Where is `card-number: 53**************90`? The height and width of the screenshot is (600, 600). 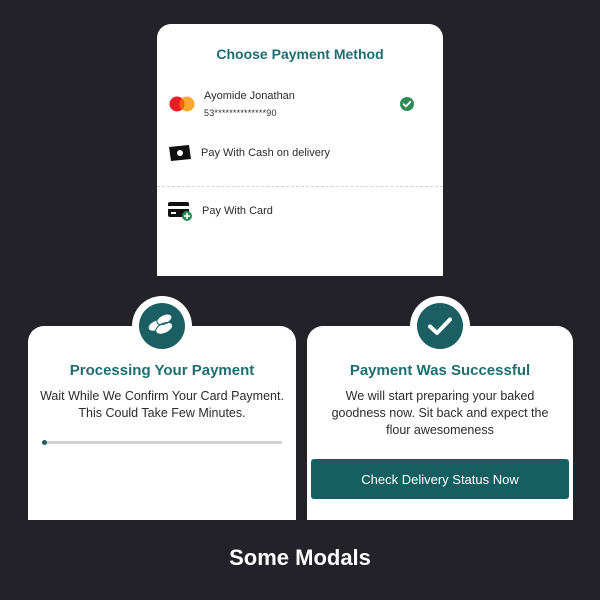
card-number: 53**************90 is located at coordinates (240, 113).